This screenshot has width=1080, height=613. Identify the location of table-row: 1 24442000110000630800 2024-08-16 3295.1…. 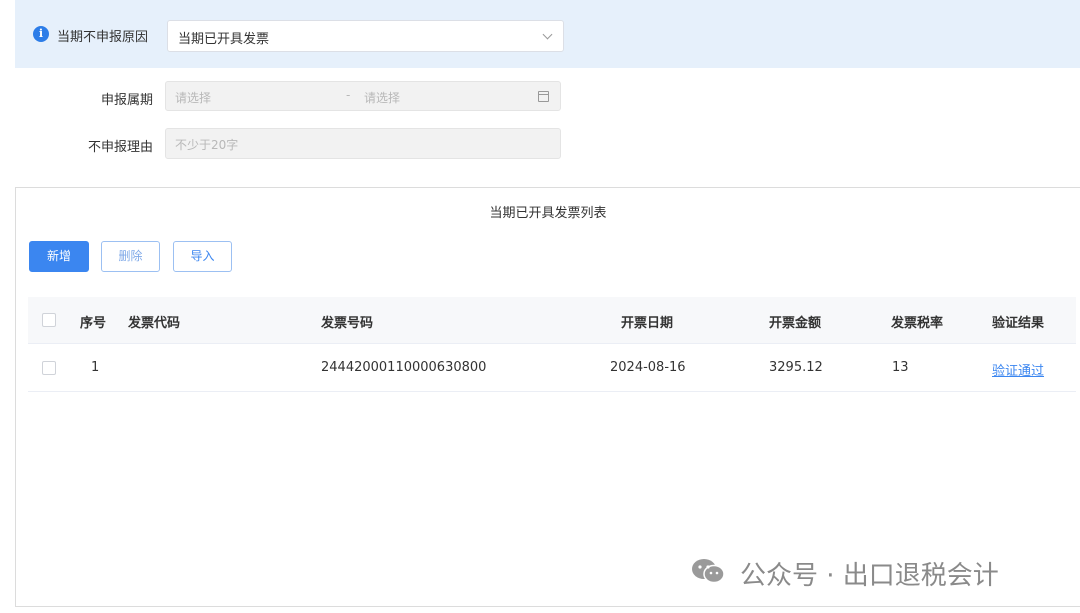
(552, 368).